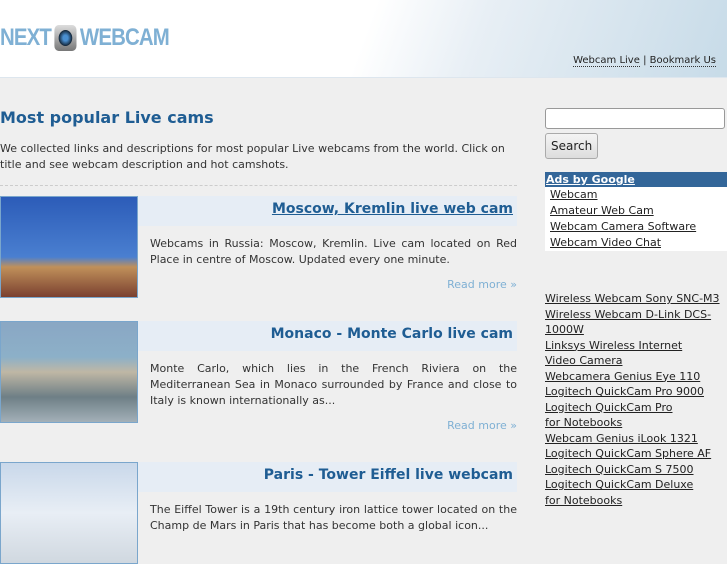  I want to click on cam-title-link: Paris - Tower Eiffel live webcam, so click(327, 477).